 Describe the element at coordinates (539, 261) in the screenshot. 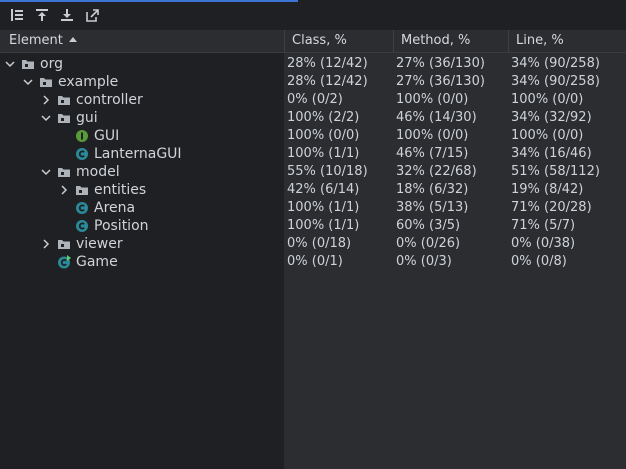

I see `line-coverage-value: 0% (0/8)` at that location.